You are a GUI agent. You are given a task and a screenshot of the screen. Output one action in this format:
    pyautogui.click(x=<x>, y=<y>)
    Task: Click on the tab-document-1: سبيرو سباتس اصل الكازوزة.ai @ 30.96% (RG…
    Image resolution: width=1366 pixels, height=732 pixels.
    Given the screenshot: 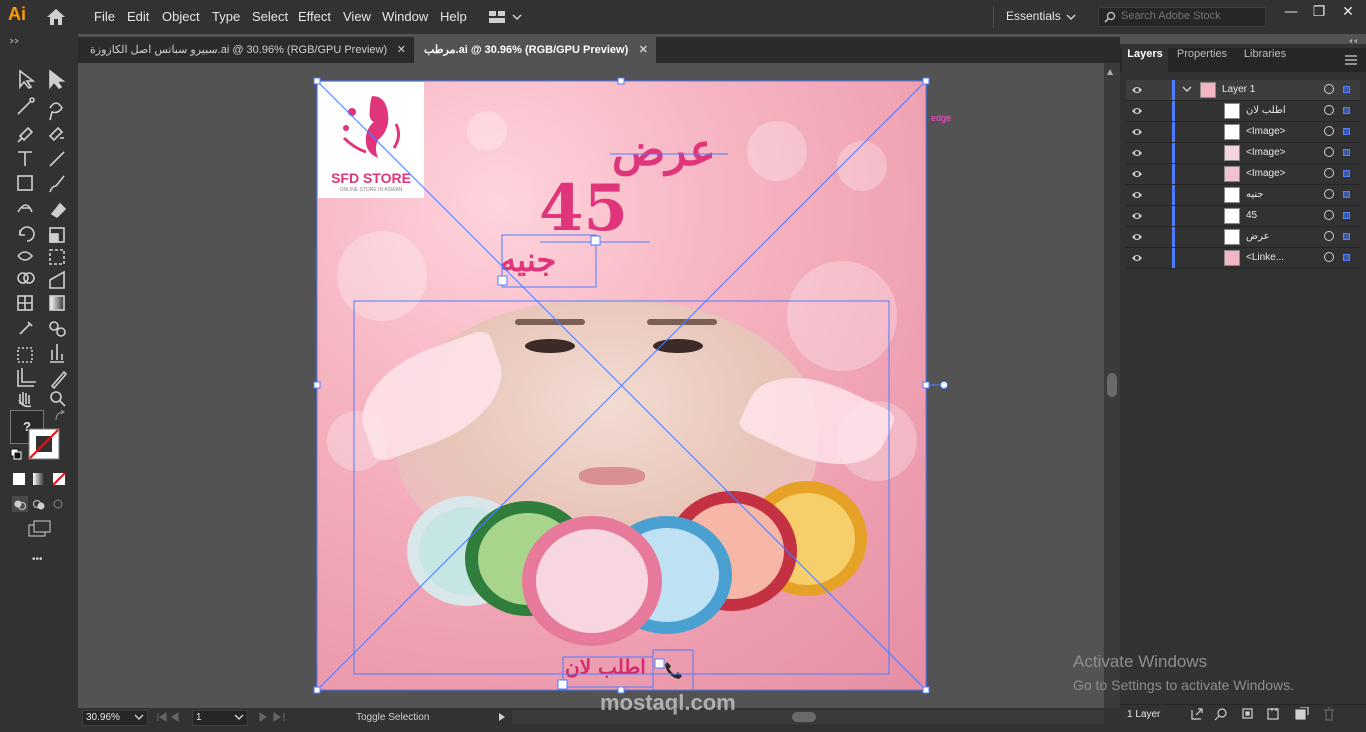 What is the action you would take?
    pyautogui.click(x=247, y=50)
    